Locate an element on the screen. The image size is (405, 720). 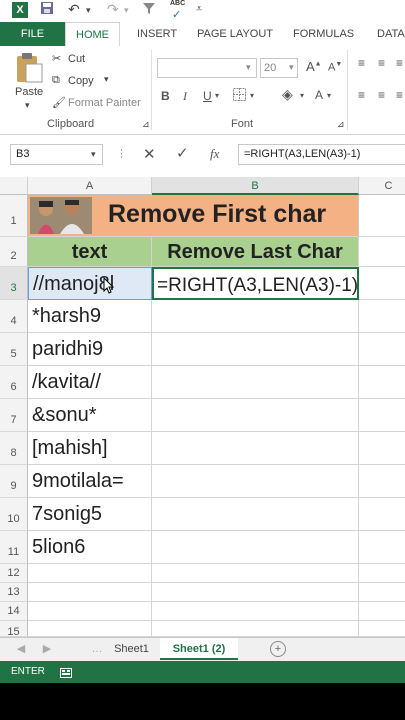
row-header: 1 is located at coordinates (14, 216).